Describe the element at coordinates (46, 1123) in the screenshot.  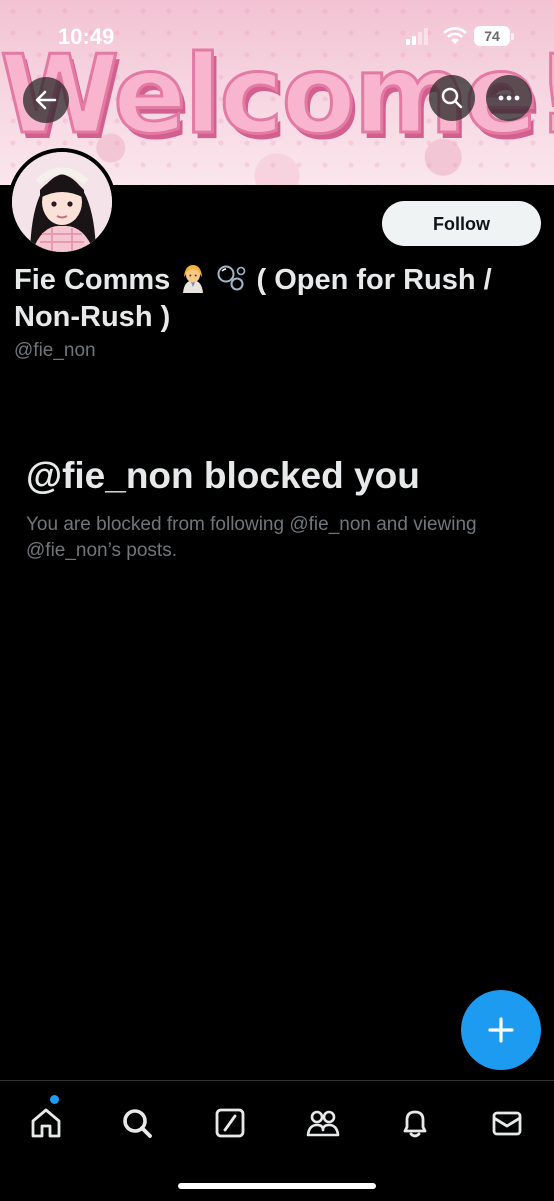
I see `home-icon` at that location.